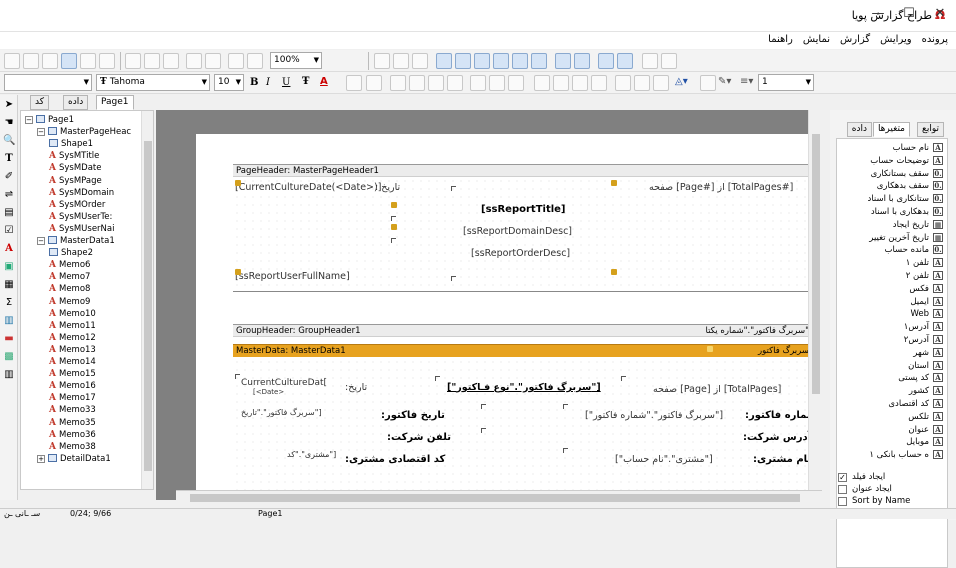 The height and width of the screenshot is (568, 956). What do you see at coordinates (721, 187) in the screenshot?
I see `page-of-pages: صفحه [Page#] از [TotalPages#]` at bounding box center [721, 187].